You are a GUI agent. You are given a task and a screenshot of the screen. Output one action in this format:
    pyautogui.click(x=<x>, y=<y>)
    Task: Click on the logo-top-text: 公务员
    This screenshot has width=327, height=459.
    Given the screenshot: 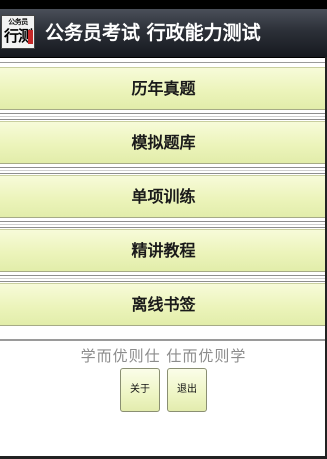 What is the action you would take?
    pyautogui.click(x=18, y=22)
    